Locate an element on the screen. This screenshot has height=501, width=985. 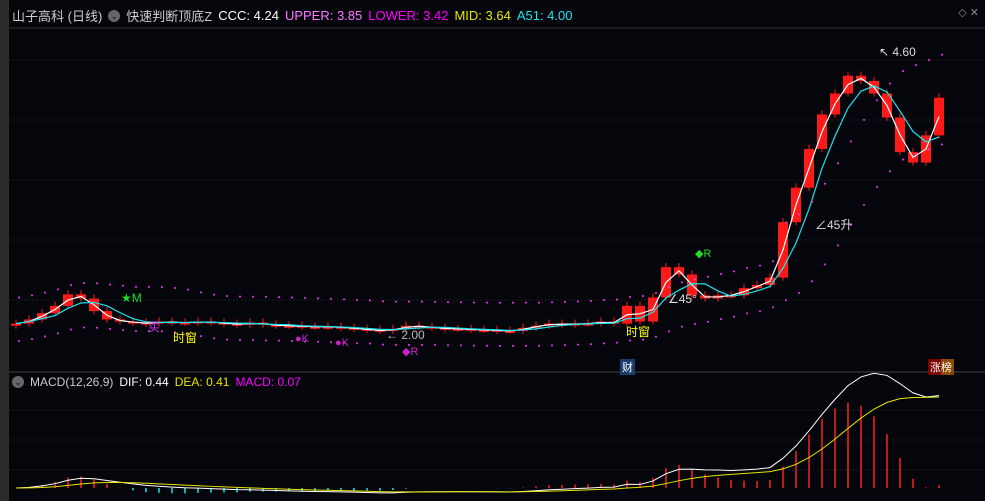
upper-value: UPPER: 3.85 is located at coordinates (323, 15).